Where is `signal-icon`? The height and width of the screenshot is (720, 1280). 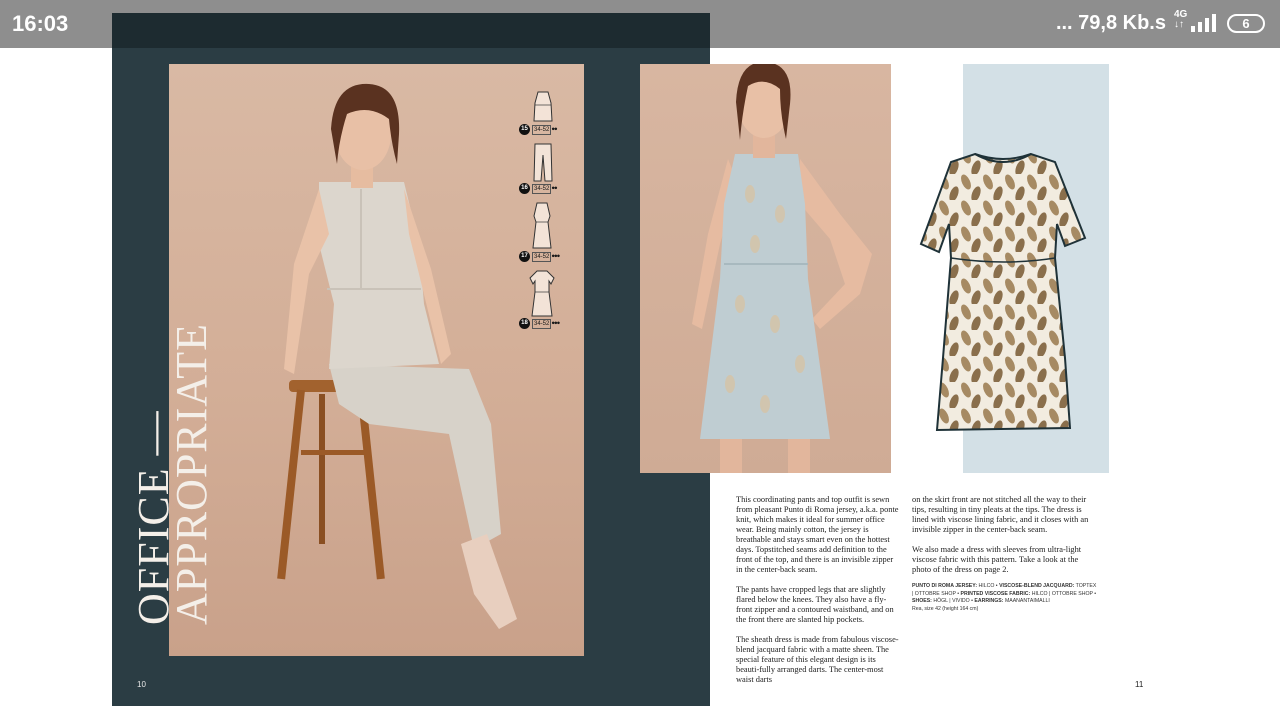 signal-icon is located at coordinates (1203, 23).